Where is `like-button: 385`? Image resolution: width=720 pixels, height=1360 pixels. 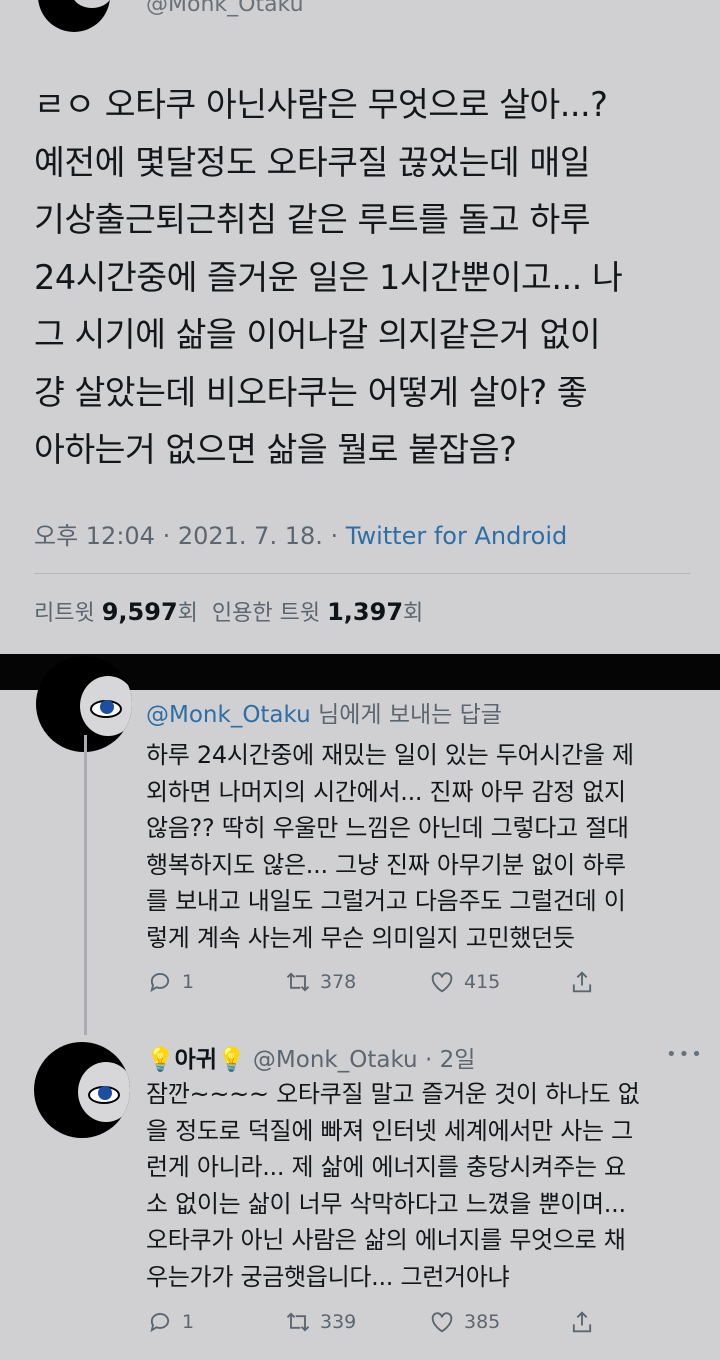 like-button: 385 is located at coordinates (464, 1322).